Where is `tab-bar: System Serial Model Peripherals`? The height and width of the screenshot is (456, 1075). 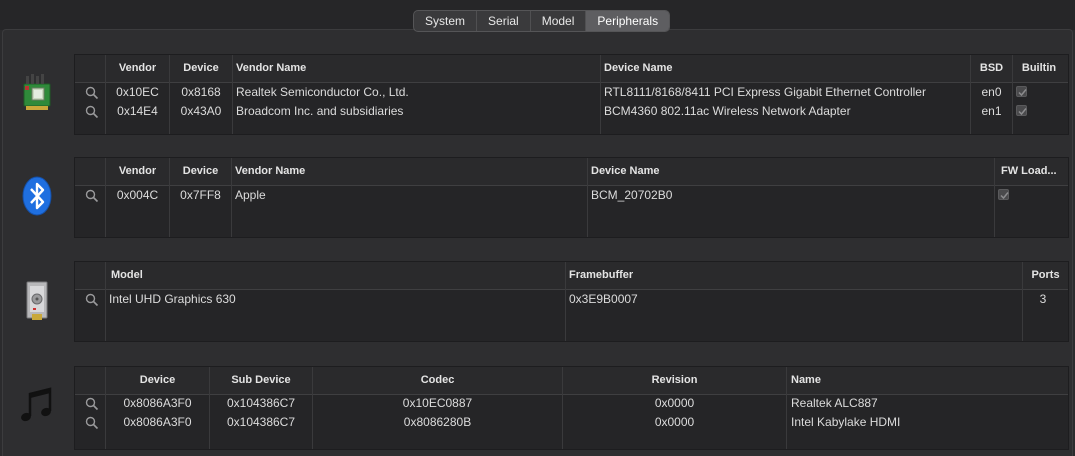
tab-bar: System Serial Model Peripherals is located at coordinates (542, 21).